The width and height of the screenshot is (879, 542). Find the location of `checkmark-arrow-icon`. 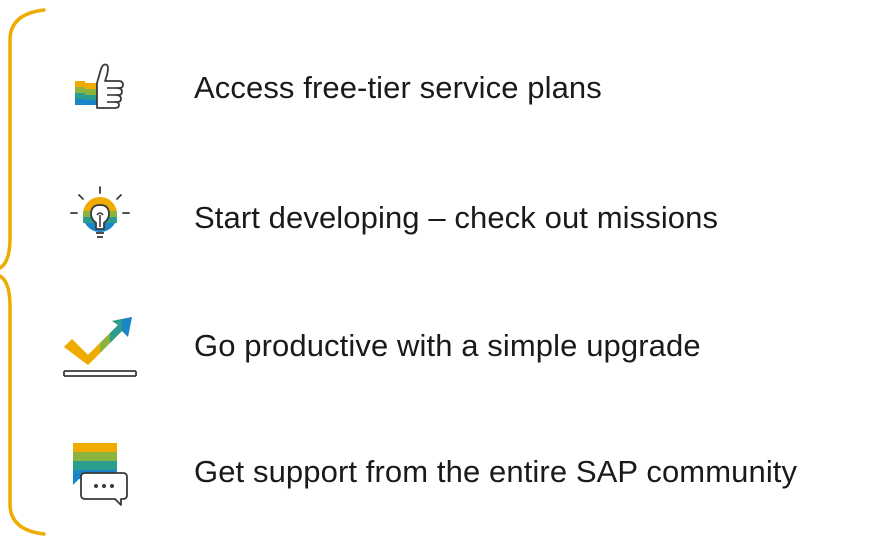

checkmark-arrow-icon is located at coordinates (100, 346).